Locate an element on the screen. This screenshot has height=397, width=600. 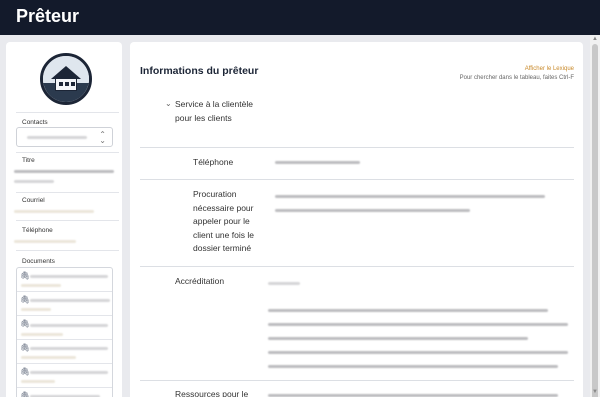
titre-value is located at coordinates (64, 171).